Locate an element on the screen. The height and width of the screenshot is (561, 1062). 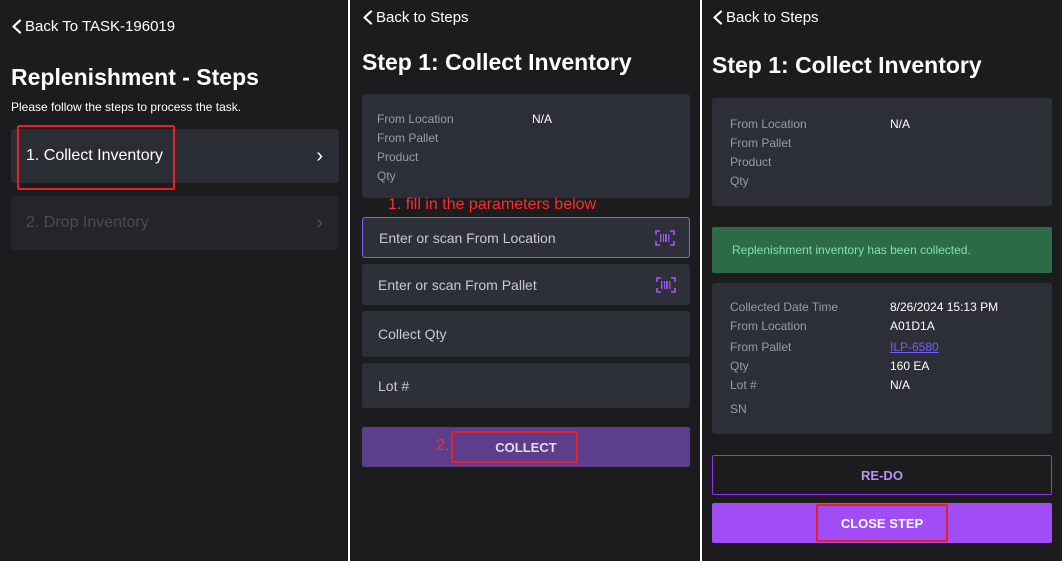
annotation-fill-parameters: 1. fill in the parameters below is located at coordinates (492, 204).